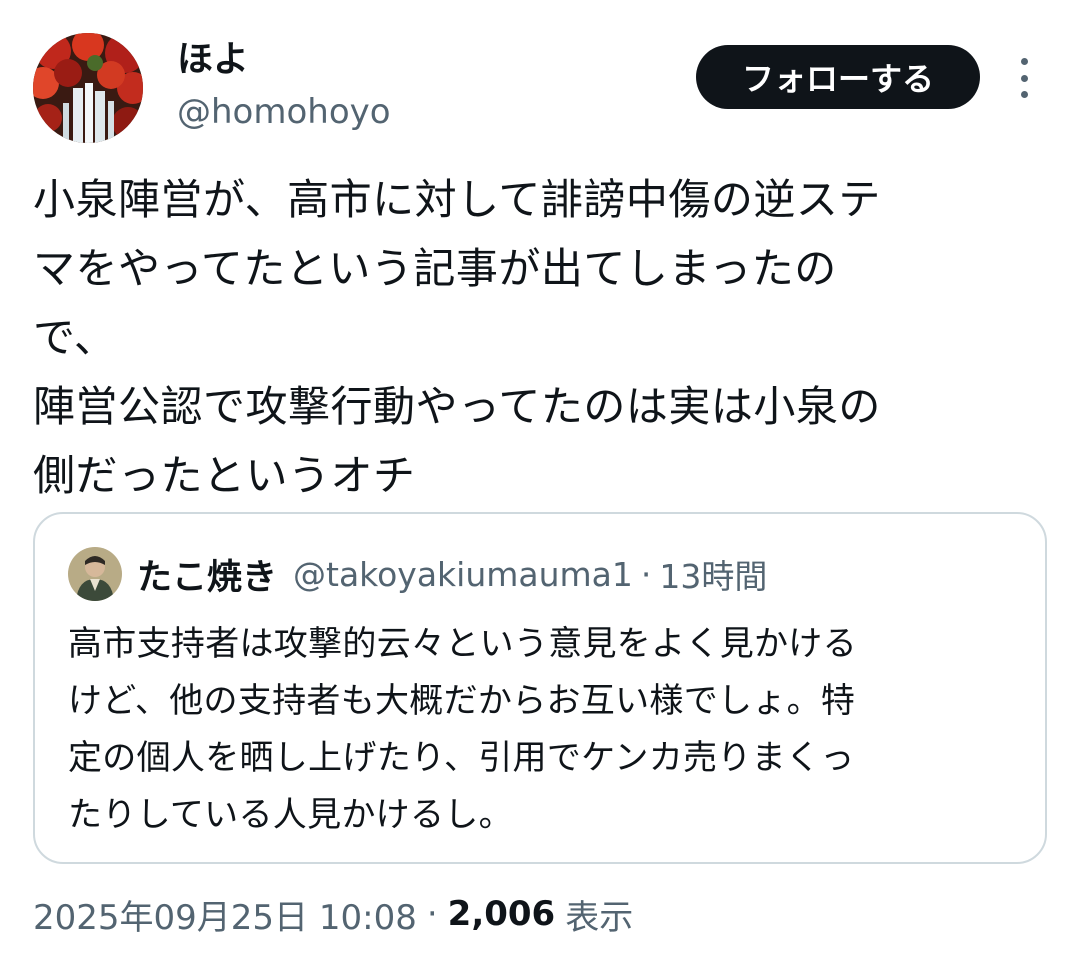 The image size is (1080, 956). I want to click on more-vertical-icon, so click(1024, 78).